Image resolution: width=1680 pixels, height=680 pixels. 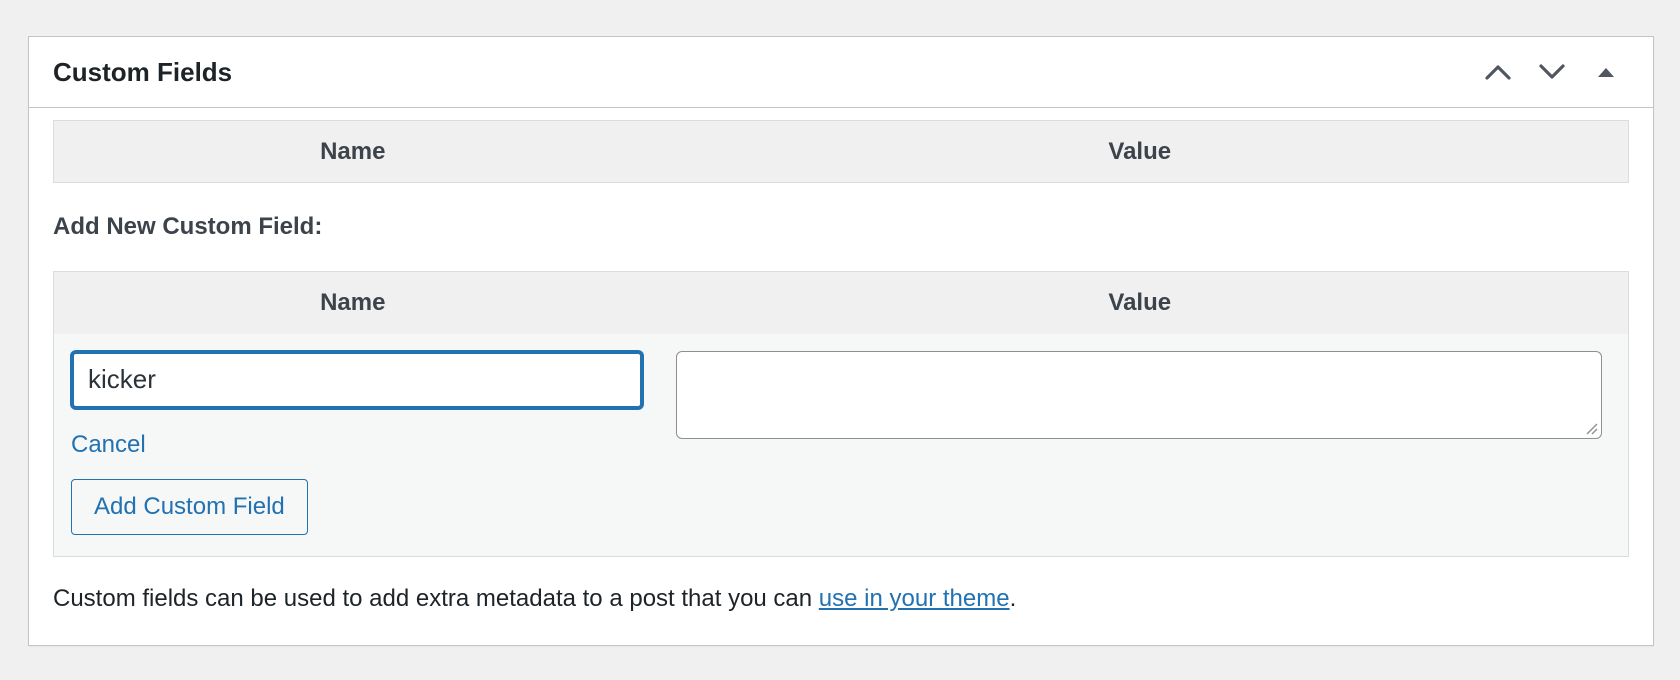 What do you see at coordinates (108, 445) in the screenshot?
I see `cancel-link: Cancel` at bounding box center [108, 445].